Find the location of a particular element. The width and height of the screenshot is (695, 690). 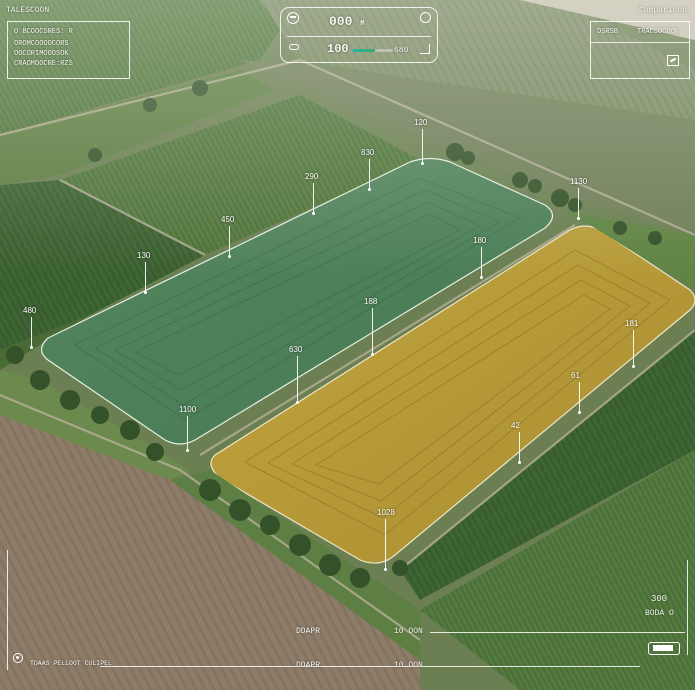

info-right-divider is located at coordinates (640, 42).